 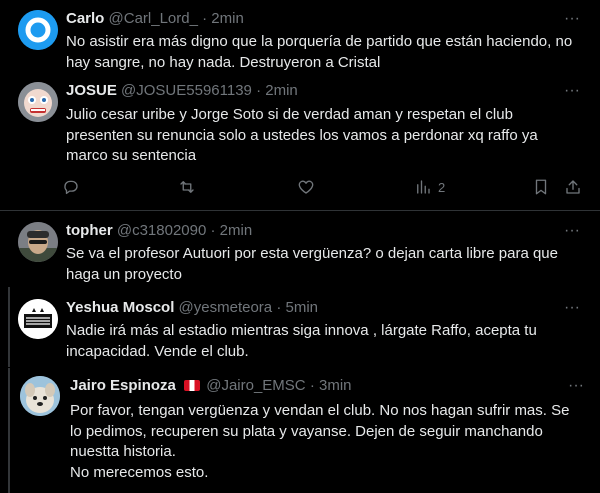 I want to click on timestamp: 5min, so click(x=302, y=307).